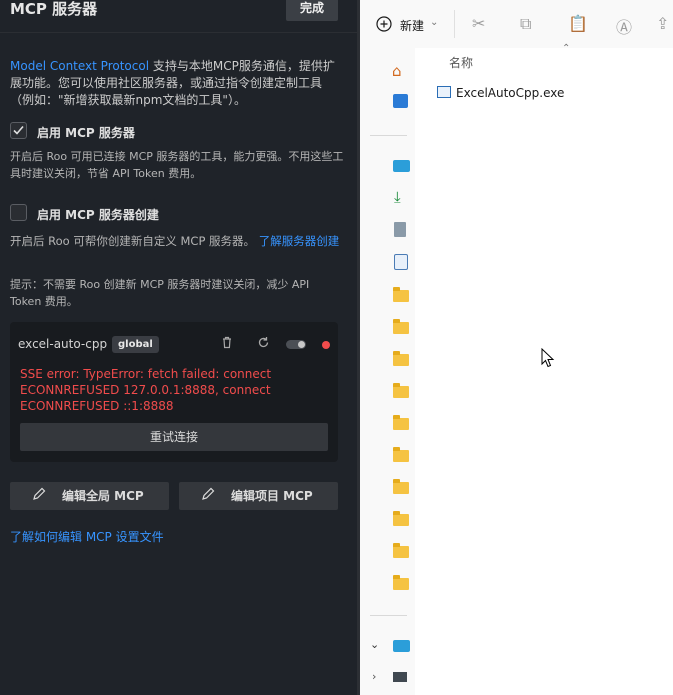 This screenshot has width=673, height=695. I want to click on home-icon: ⌂, so click(397, 71).